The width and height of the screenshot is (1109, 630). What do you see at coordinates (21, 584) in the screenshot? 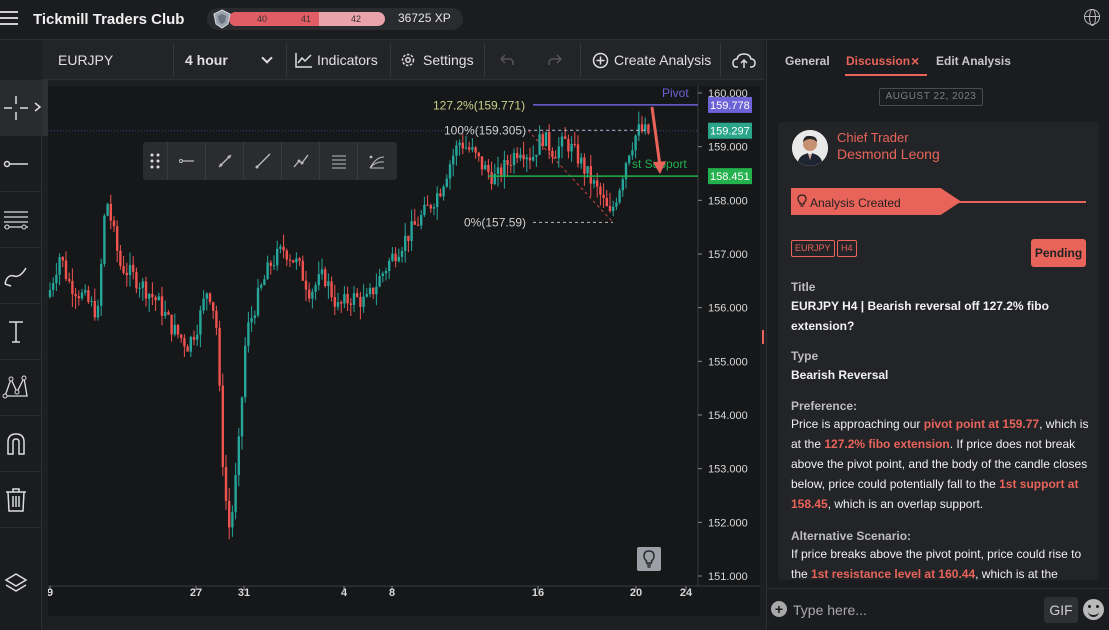
I see `tool-layers` at bounding box center [21, 584].